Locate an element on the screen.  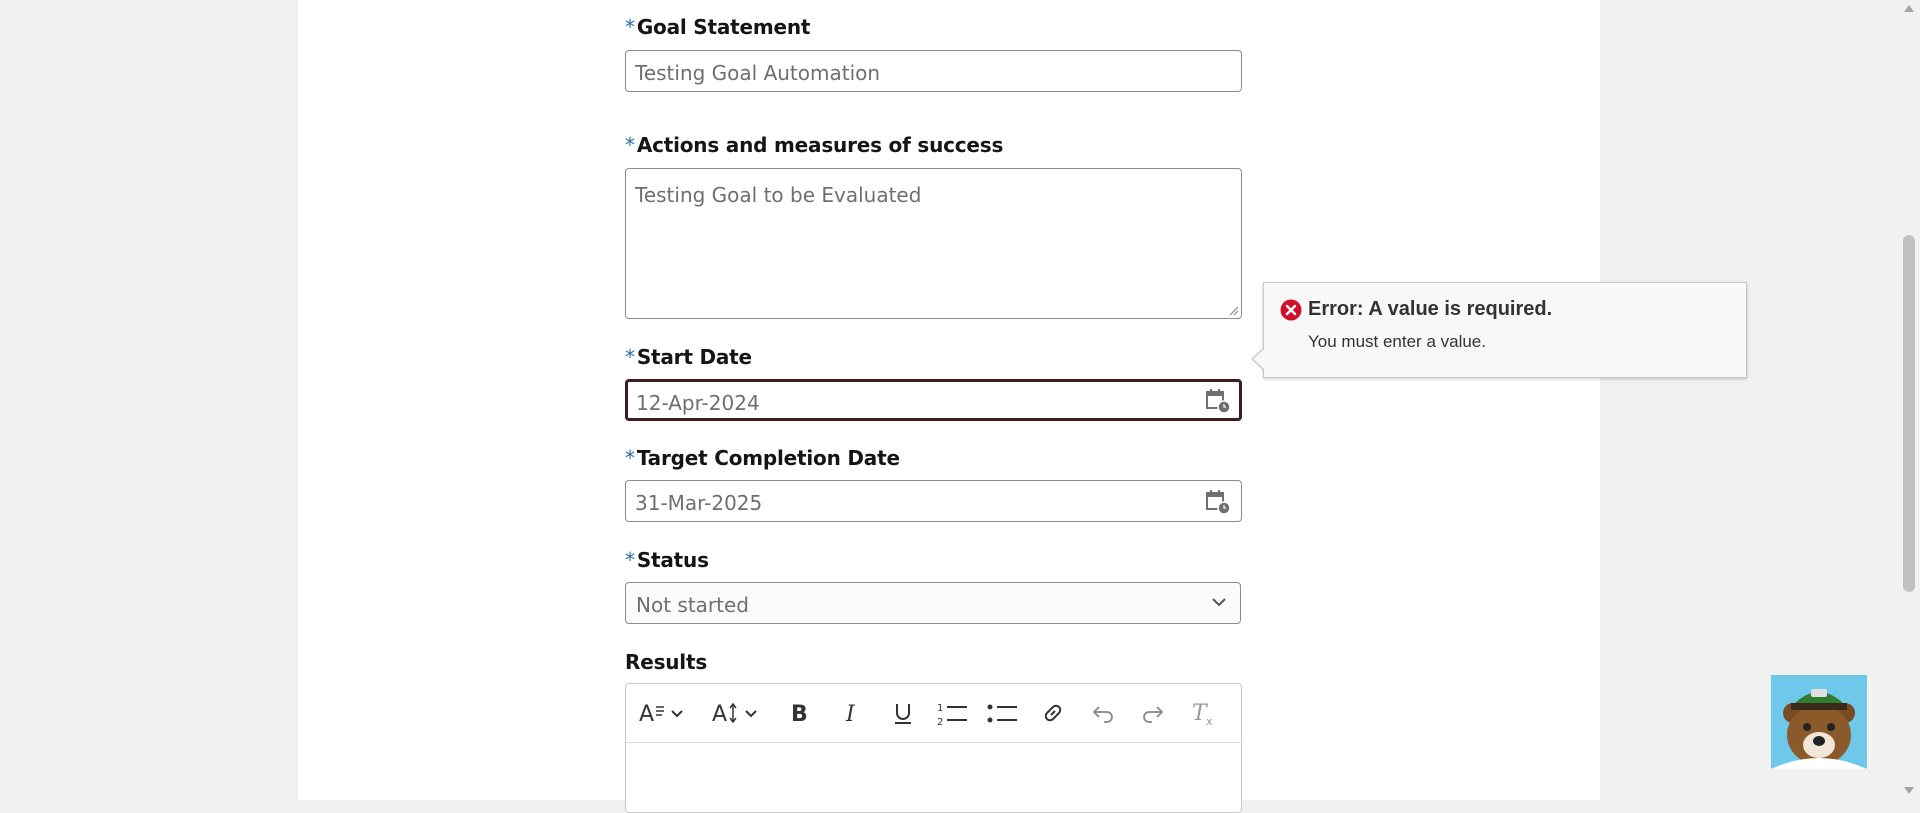
bold-button: B is located at coordinates (800, 713).